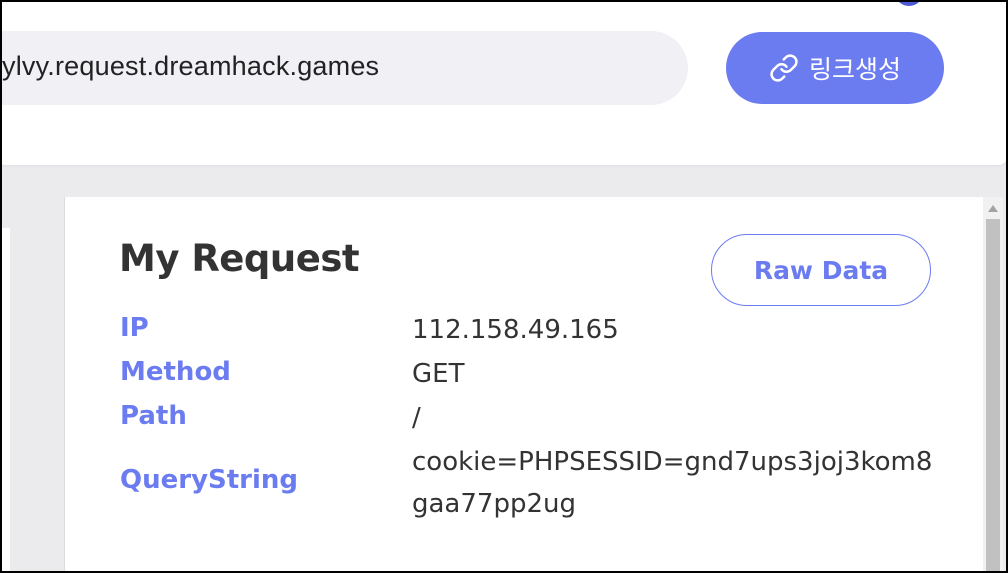  I want to click on page-title: My Request, so click(239, 258).